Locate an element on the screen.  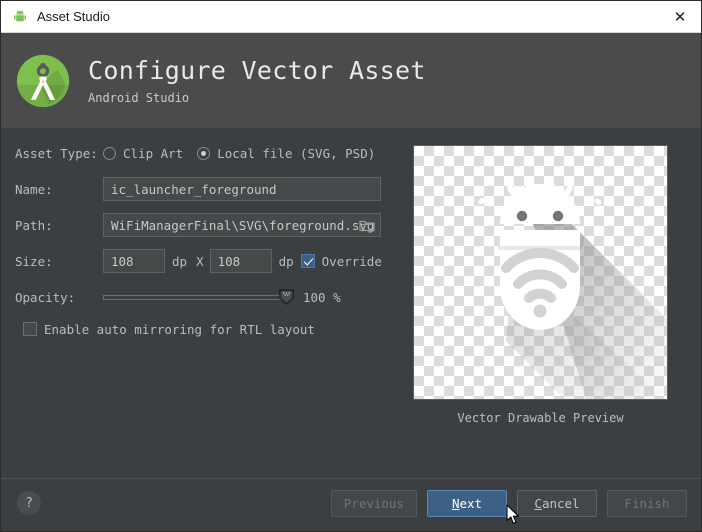
previous-button: Previous is located at coordinates (373, 503).